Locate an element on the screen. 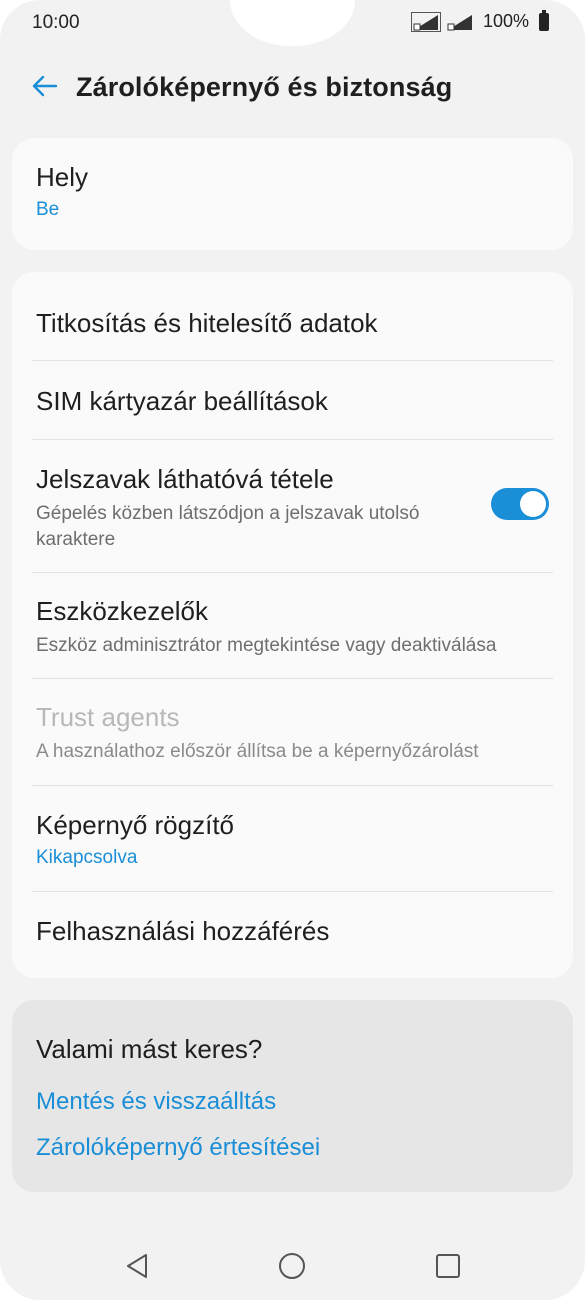  setting-title: Trust agents is located at coordinates (108, 717).